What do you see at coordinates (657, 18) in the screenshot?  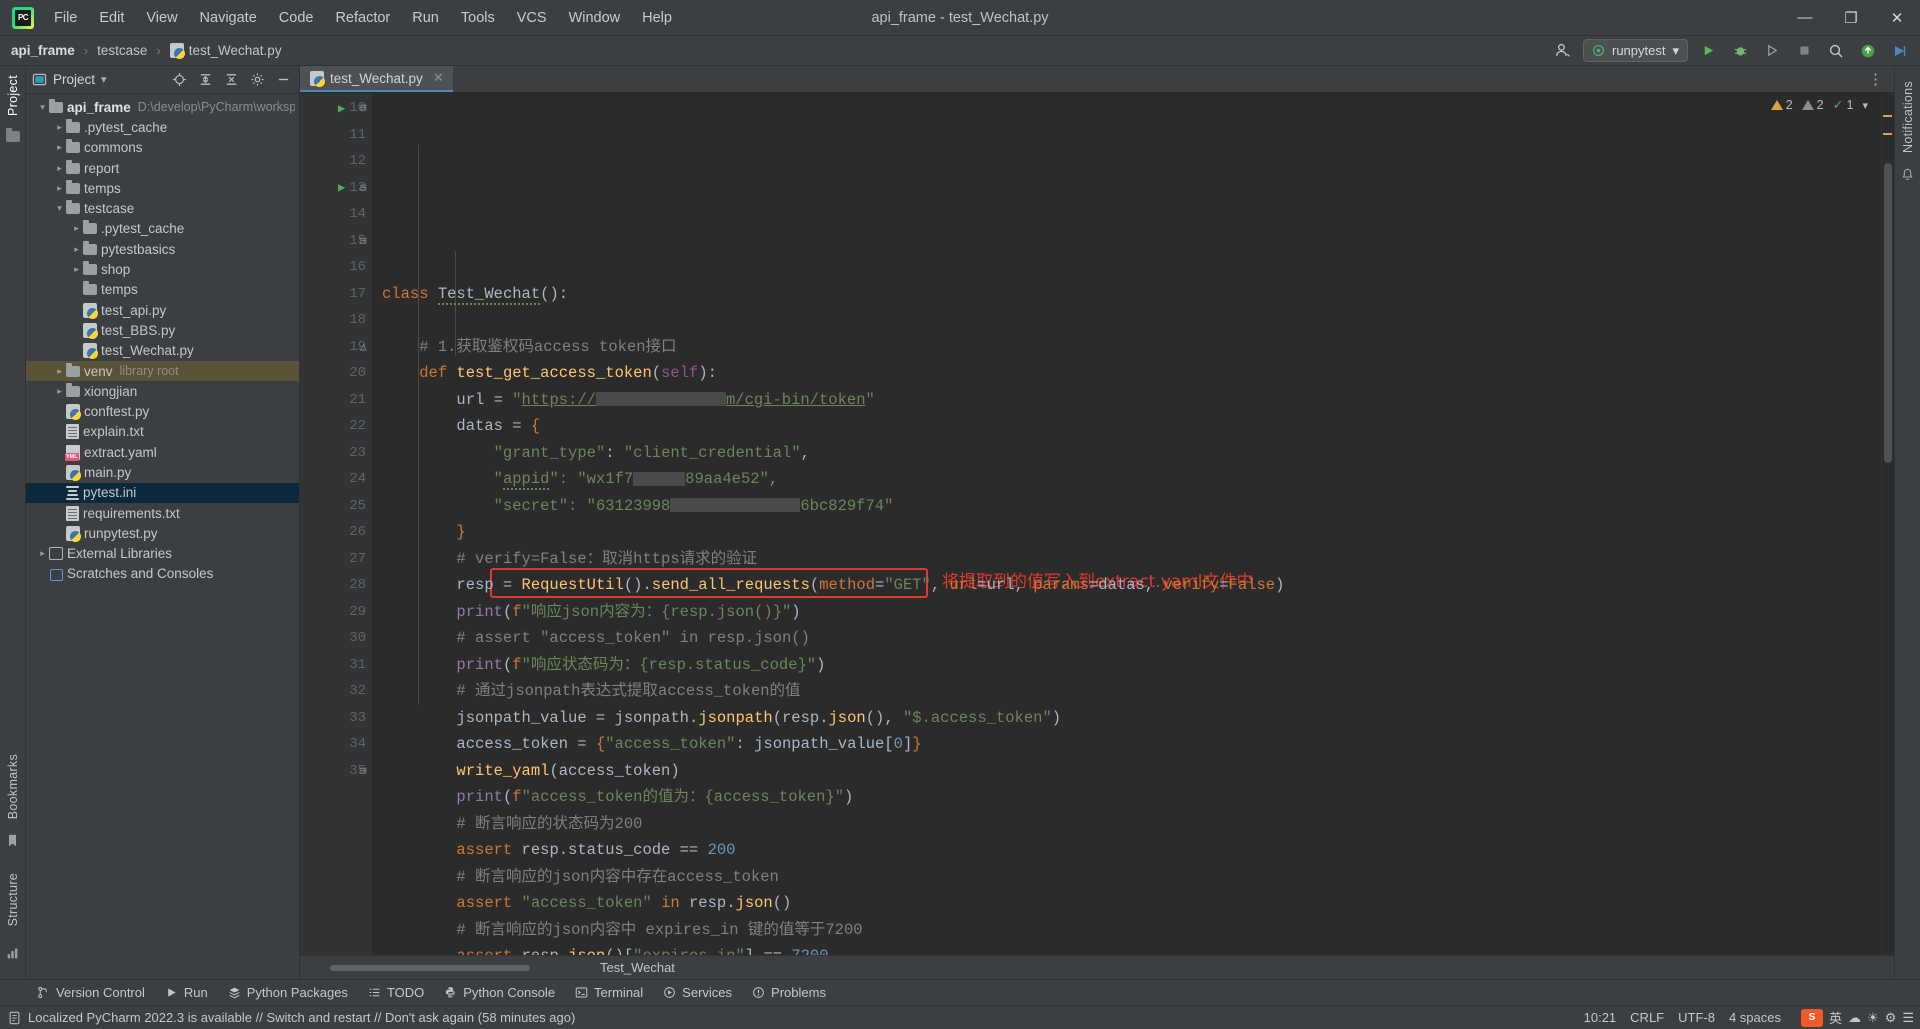 I see `menu-item-help: Help` at bounding box center [657, 18].